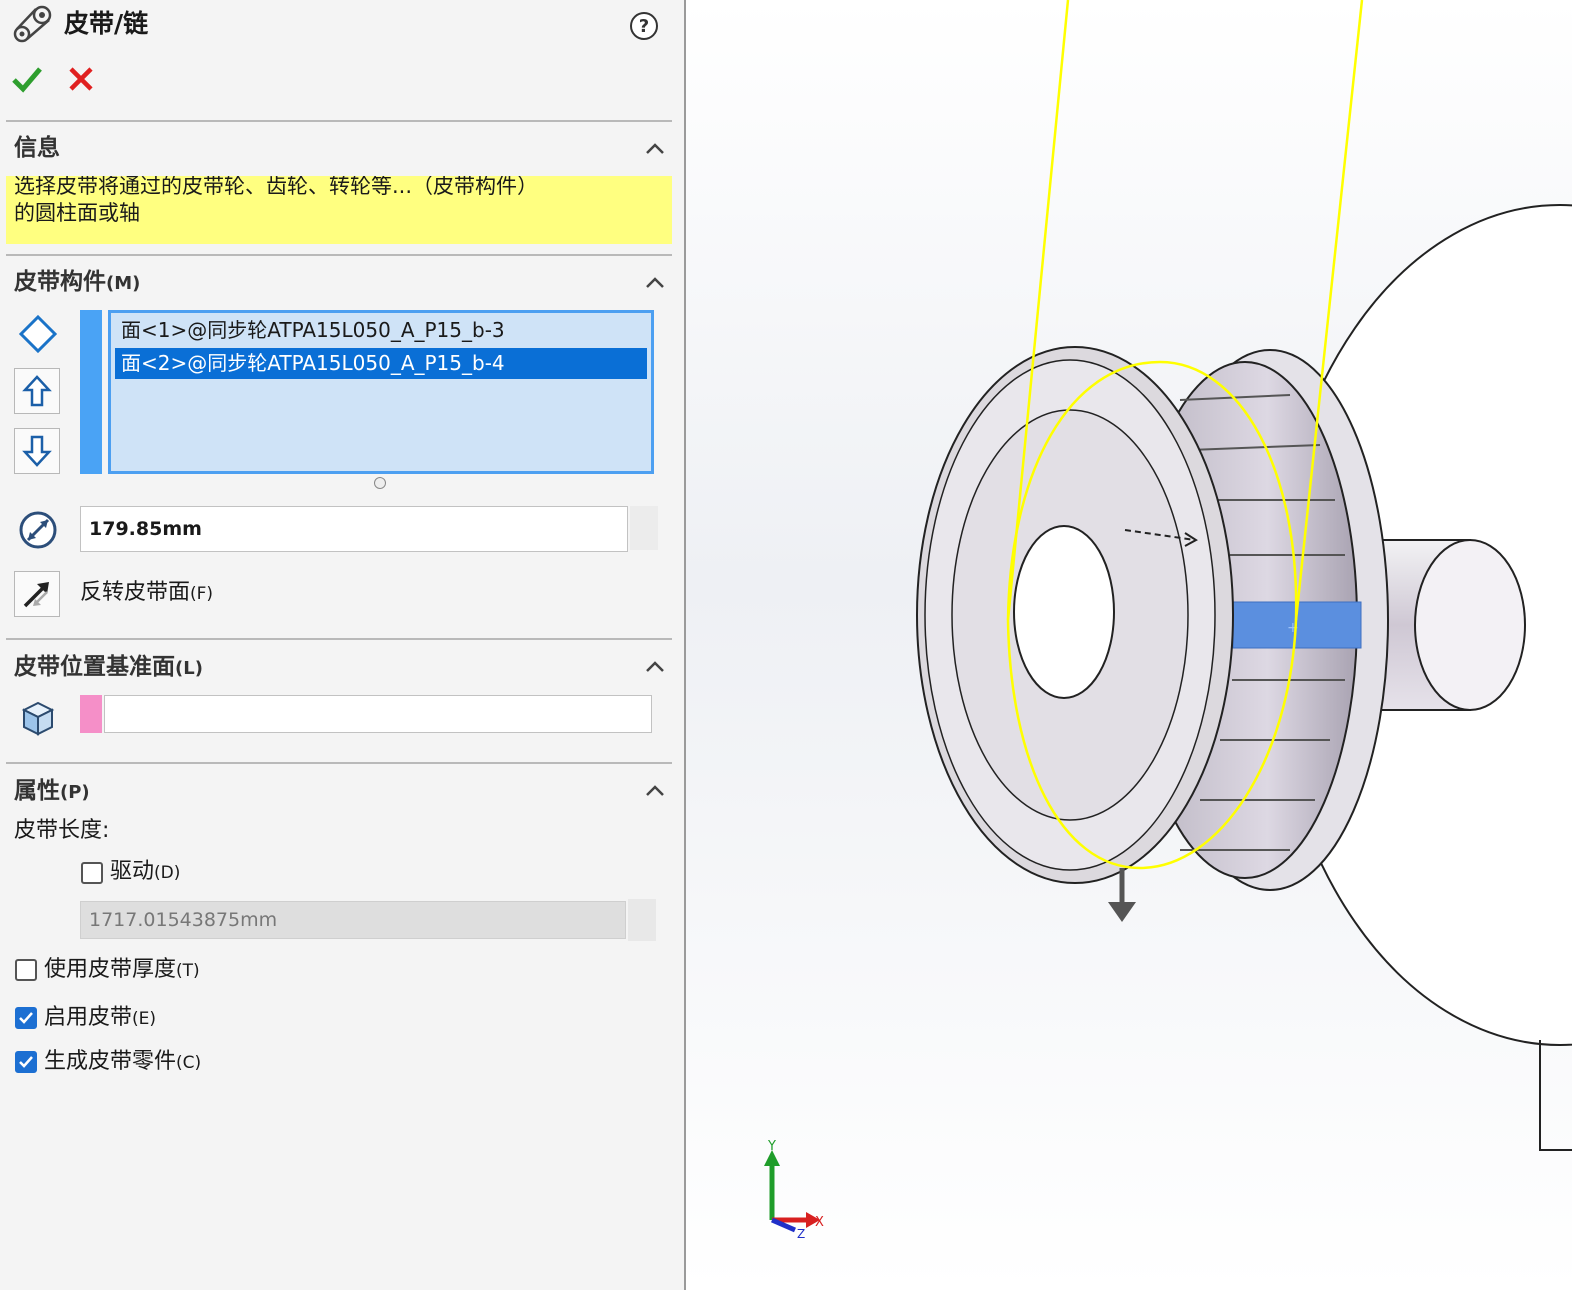  Describe the element at coordinates (202, 594) in the screenshot. I see `flip-shortcut: (F)` at that location.